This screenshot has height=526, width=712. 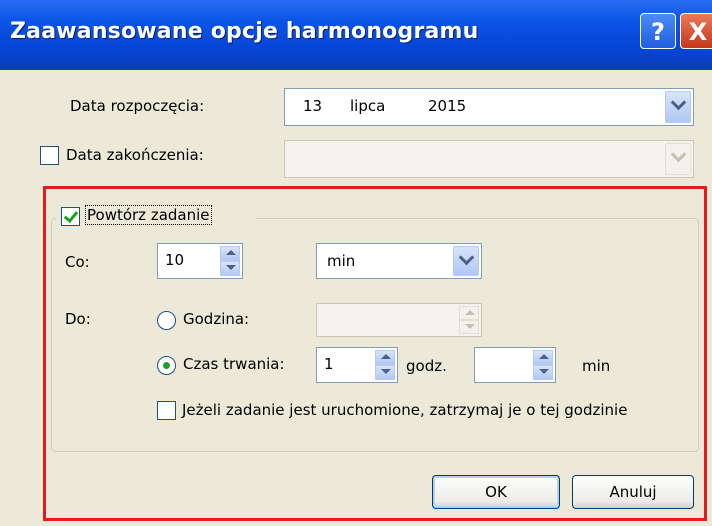 I want to click on close-button: X, so click(x=696, y=31).